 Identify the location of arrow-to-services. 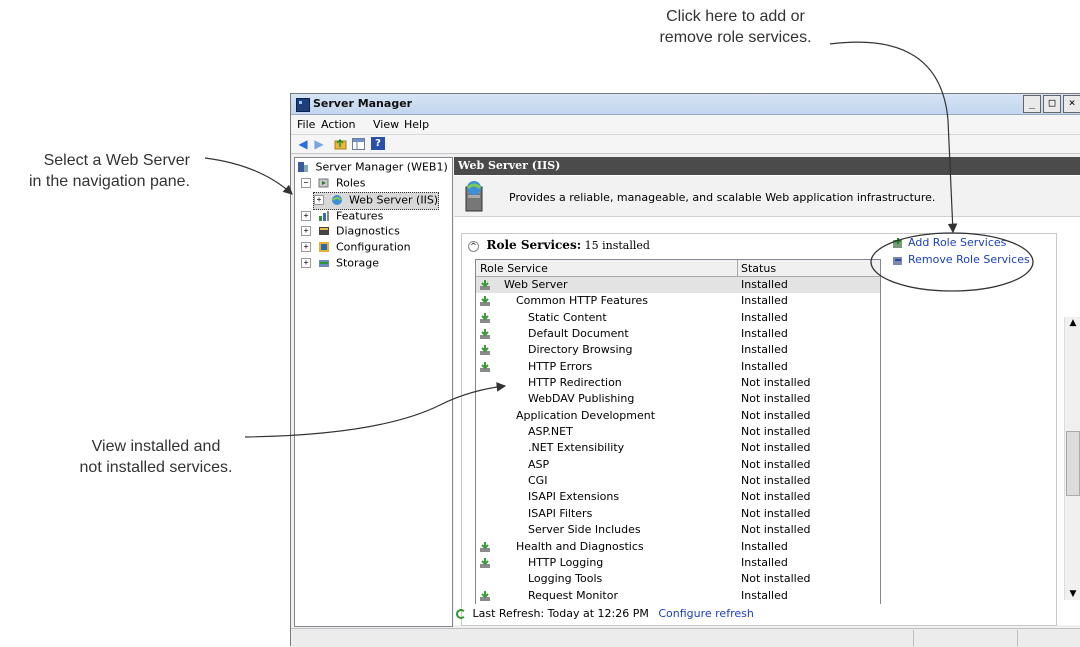
(375, 410).